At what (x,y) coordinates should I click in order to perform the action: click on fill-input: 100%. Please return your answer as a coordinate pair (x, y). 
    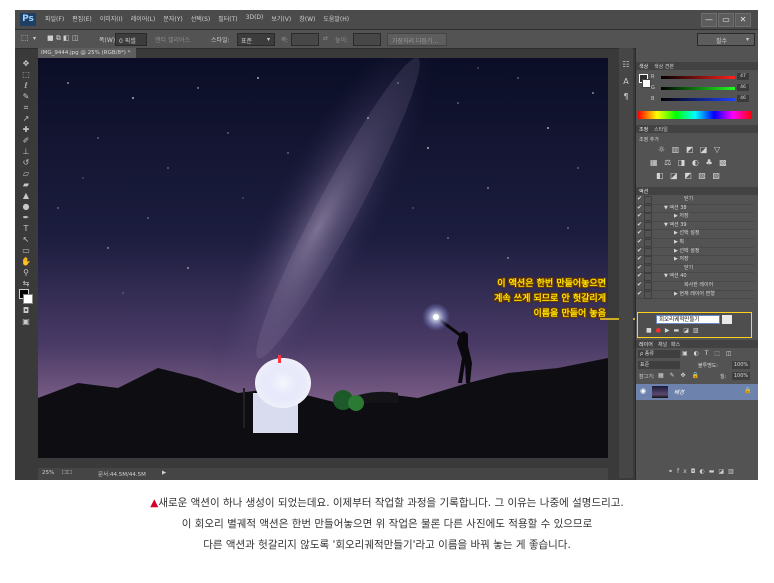
    Looking at the image, I should click on (741, 376).